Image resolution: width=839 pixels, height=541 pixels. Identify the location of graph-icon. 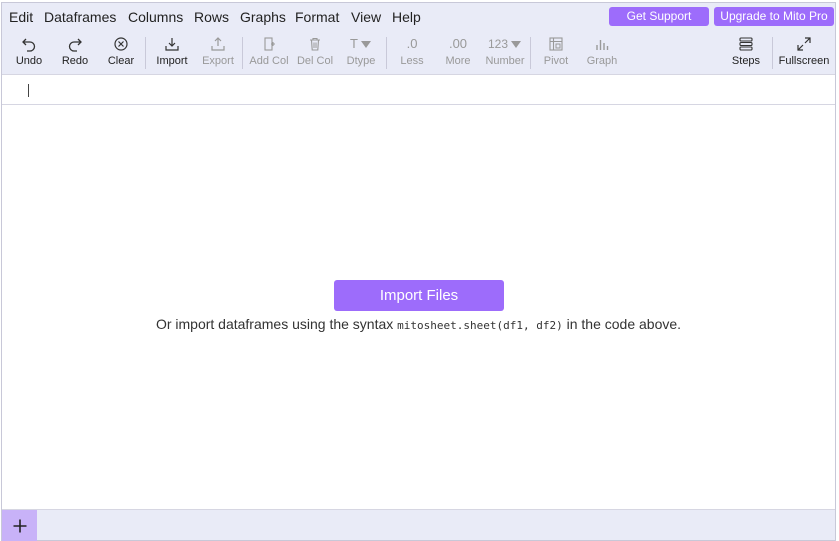
(602, 44).